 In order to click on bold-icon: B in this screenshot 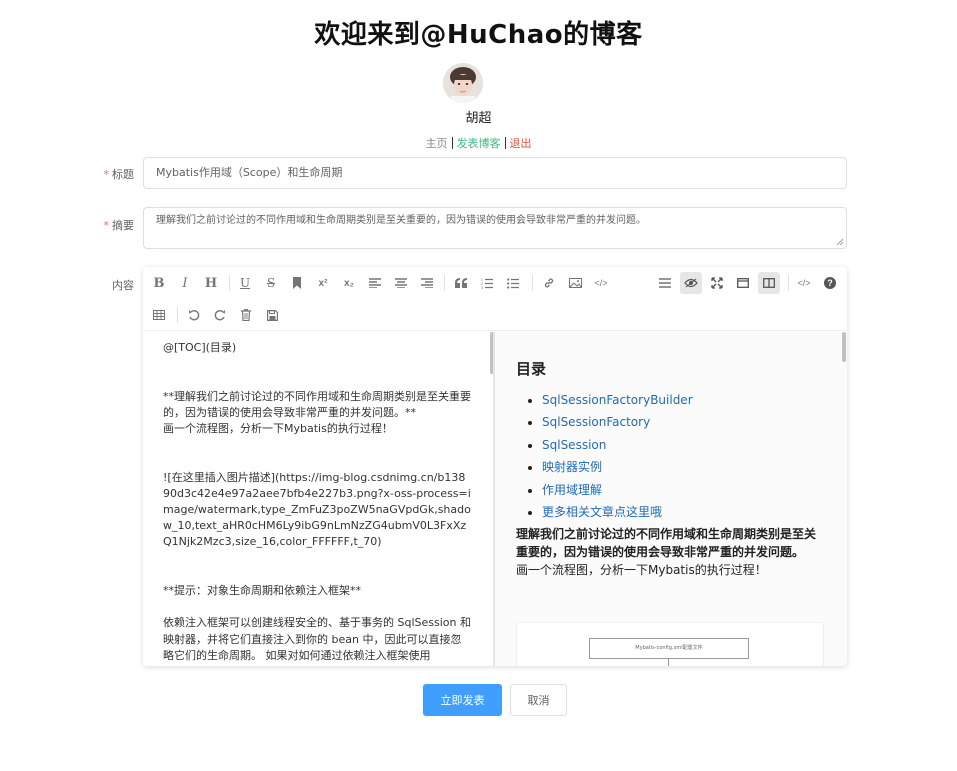, I will do `click(159, 283)`.